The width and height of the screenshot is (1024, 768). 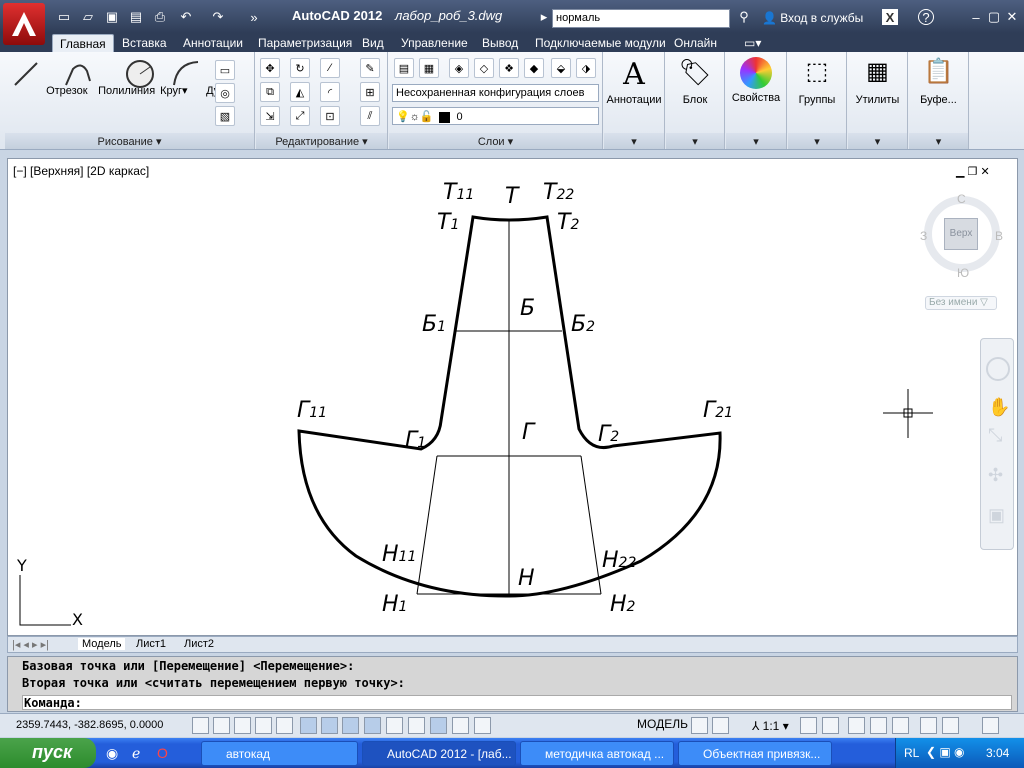 I want to click on scale-icon: ⤢, so click(x=300, y=116).